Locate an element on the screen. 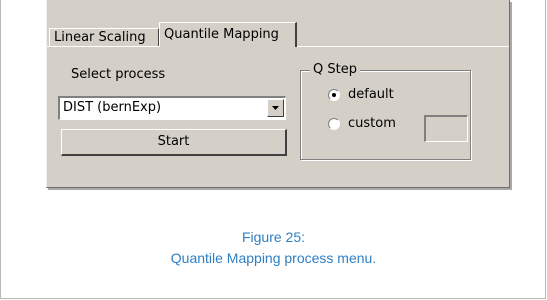  radio-custom-label: custom is located at coordinates (372, 123).